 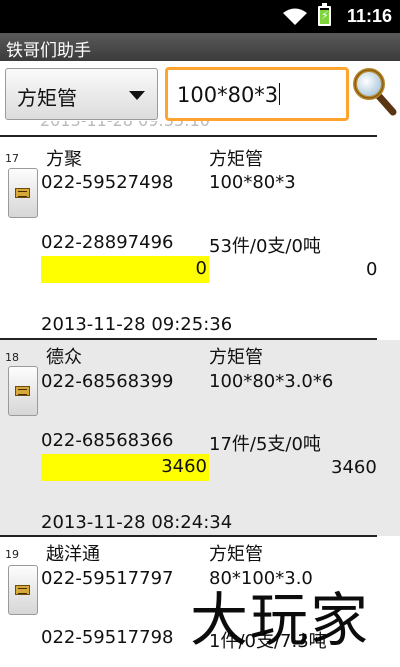 I want to click on battery-icon: ⚡, so click(x=324, y=14).